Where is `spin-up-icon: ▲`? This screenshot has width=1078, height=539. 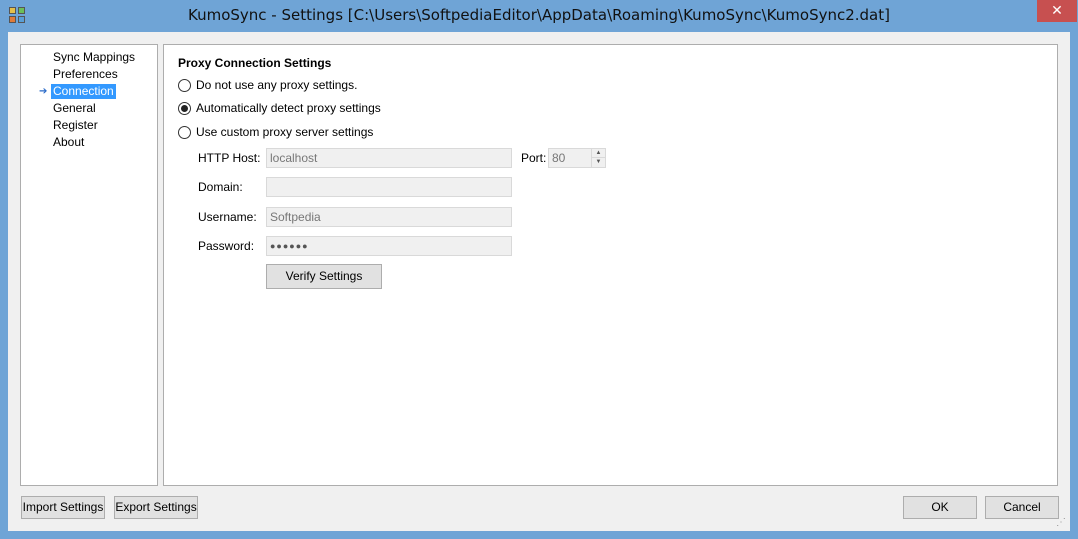 spin-up-icon: ▲ is located at coordinates (598, 153).